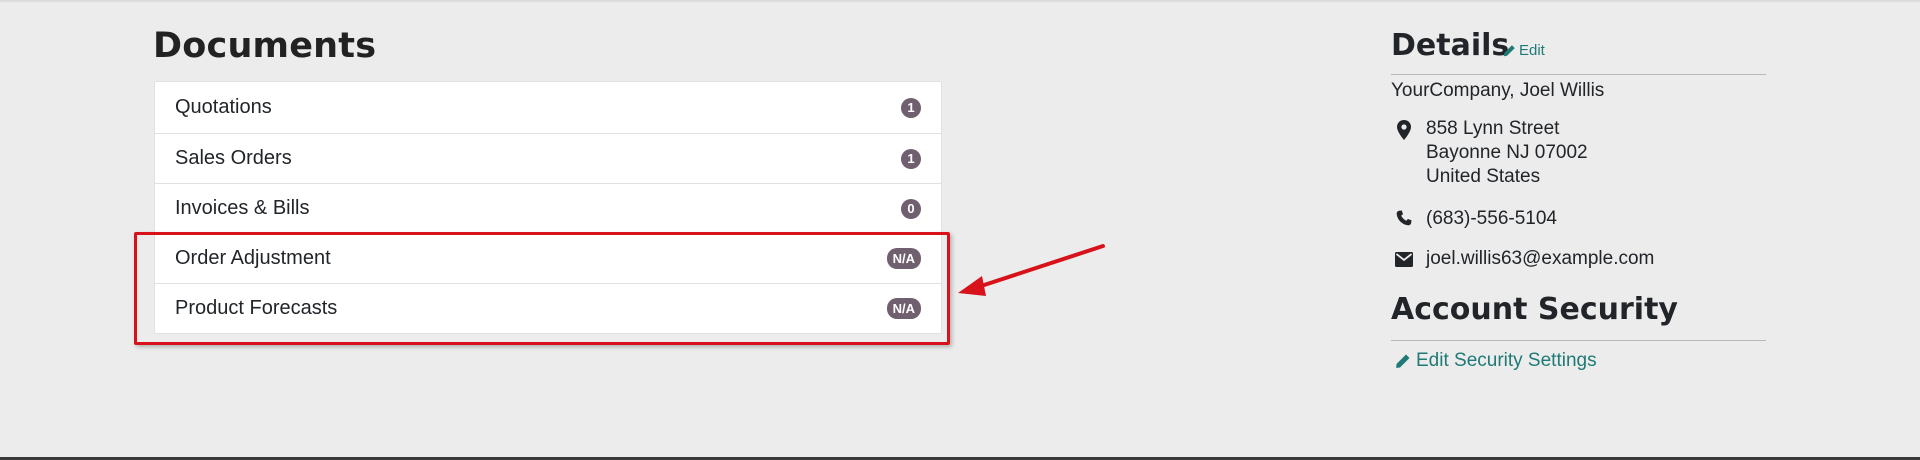 This screenshot has width=1920, height=460. What do you see at coordinates (223, 107) in the screenshot?
I see `doc-item-label: Quotations` at bounding box center [223, 107].